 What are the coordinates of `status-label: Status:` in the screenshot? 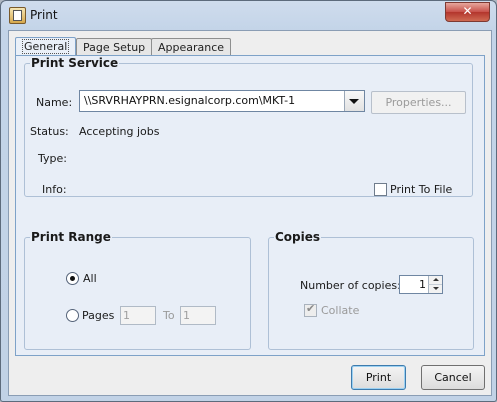 It's located at (49, 131).